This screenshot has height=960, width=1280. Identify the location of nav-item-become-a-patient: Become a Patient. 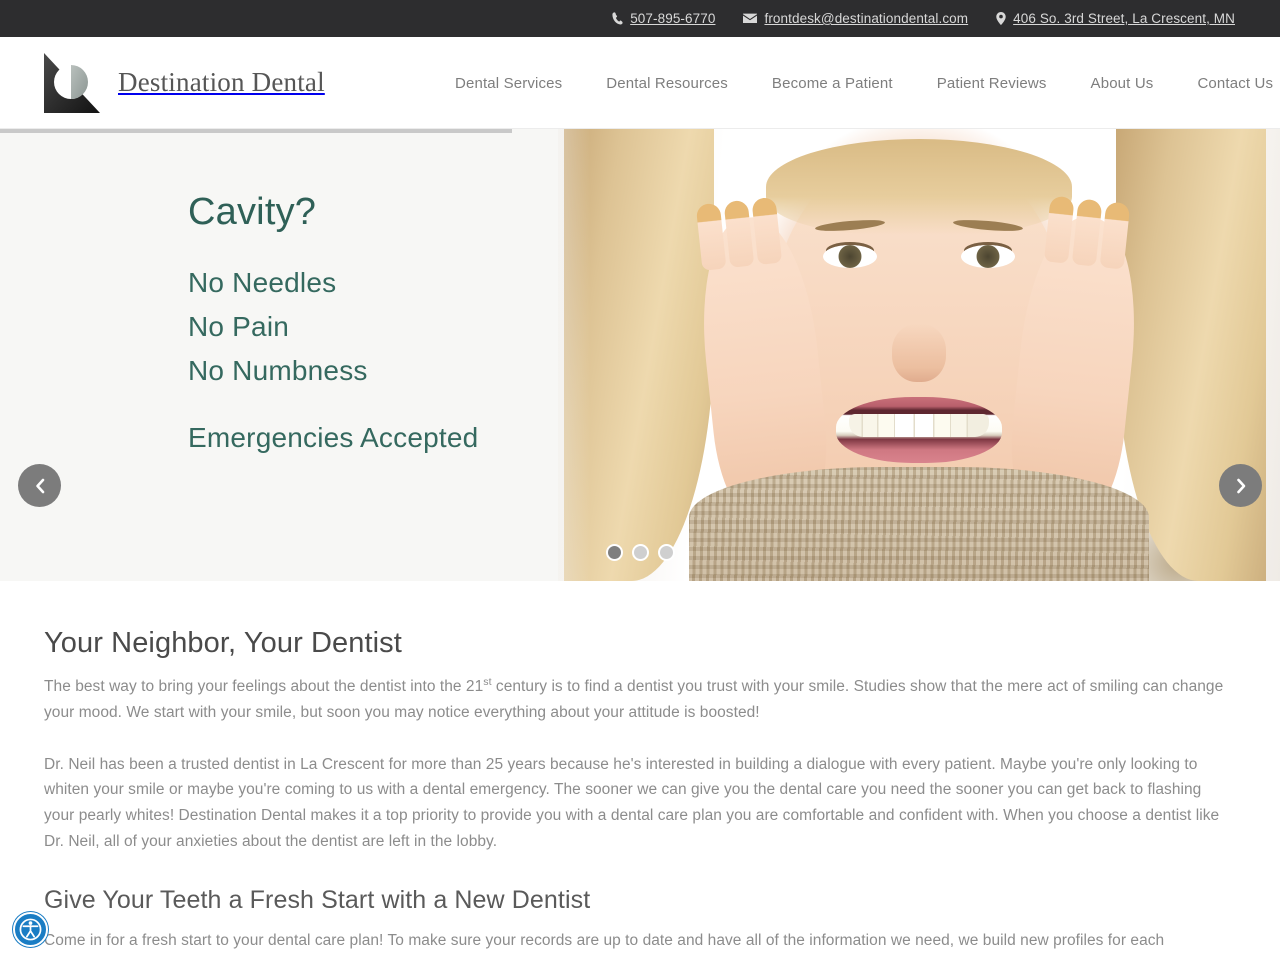
(832, 83).